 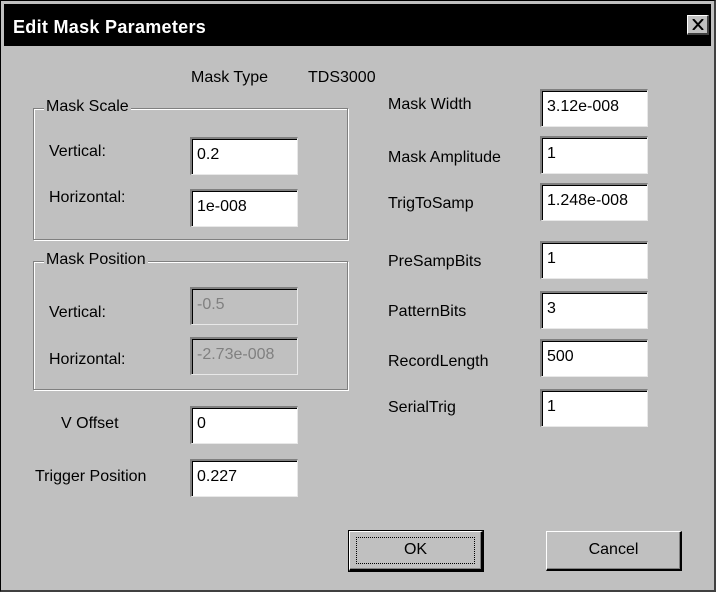 What do you see at coordinates (435, 261) in the screenshot?
I see `pre-samp-bits-label: PreSampBits` at bounding box center [435, 261].